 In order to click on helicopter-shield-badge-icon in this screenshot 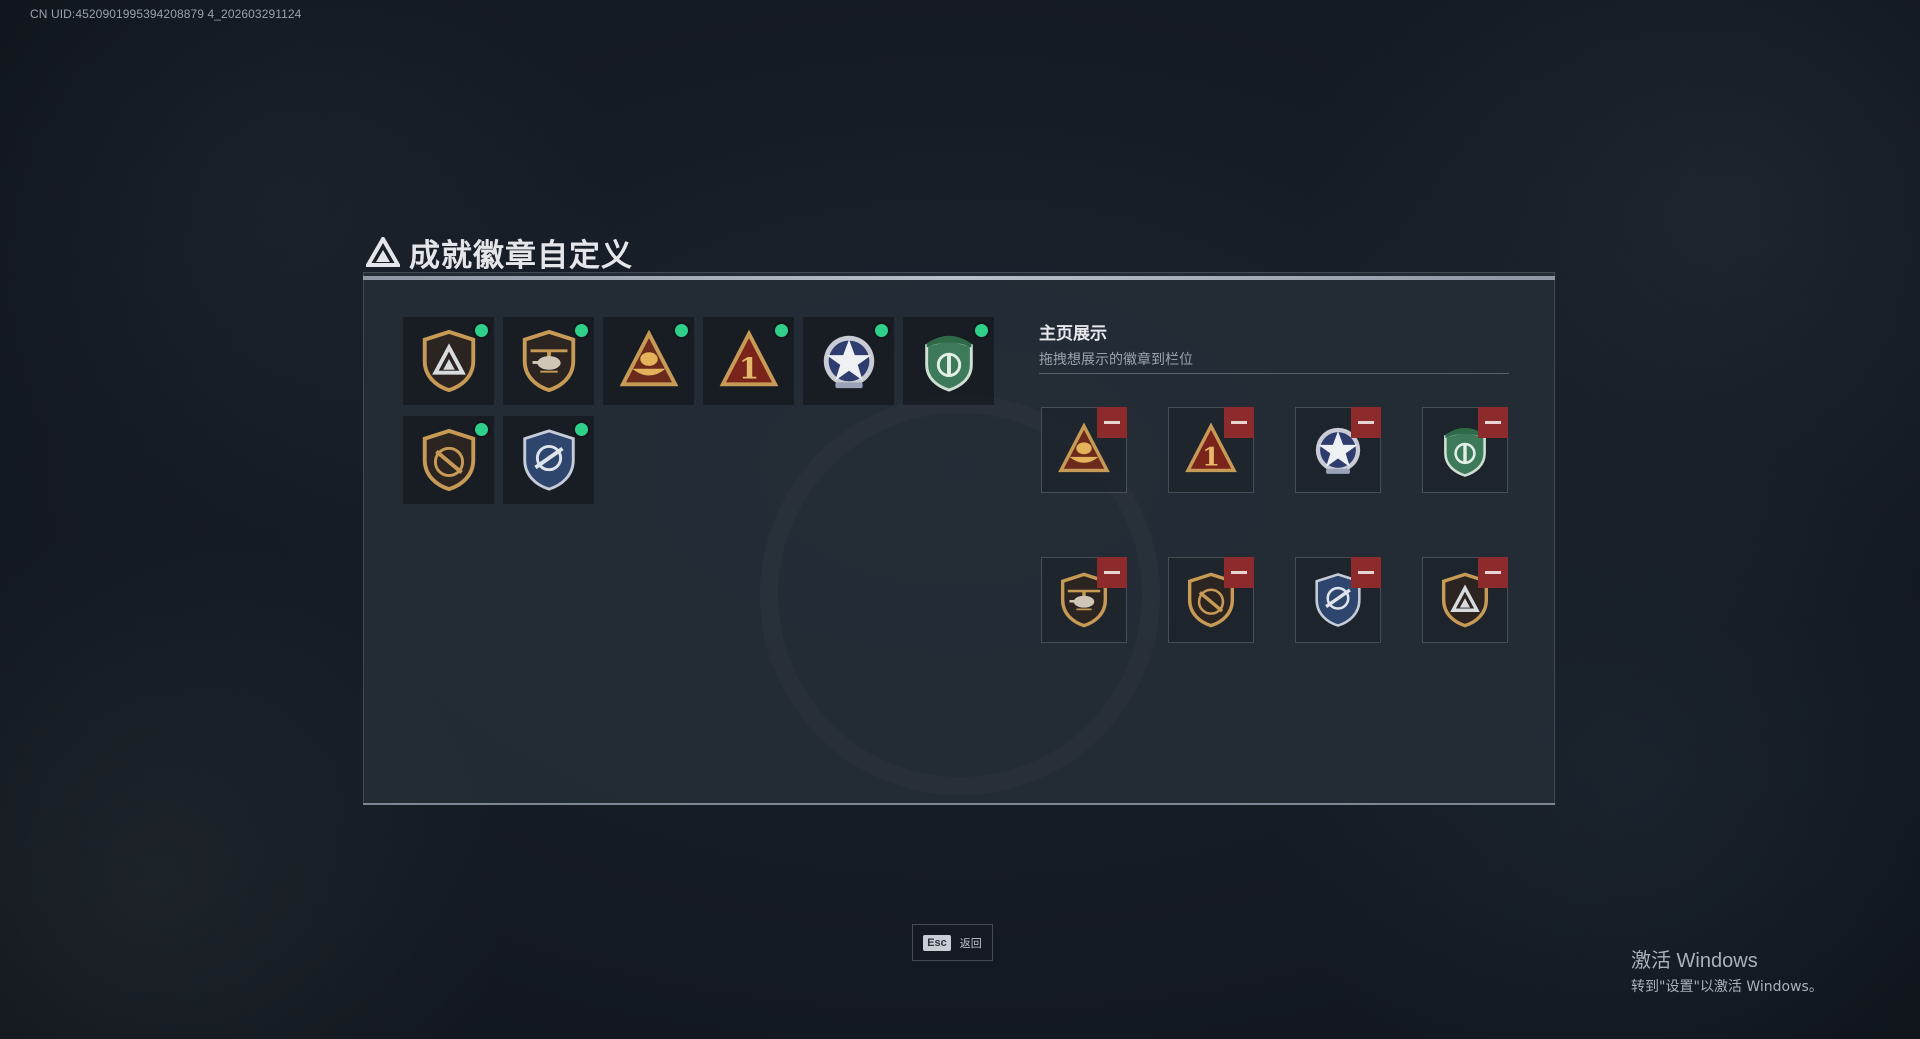, I will do `click(548, 361)`.